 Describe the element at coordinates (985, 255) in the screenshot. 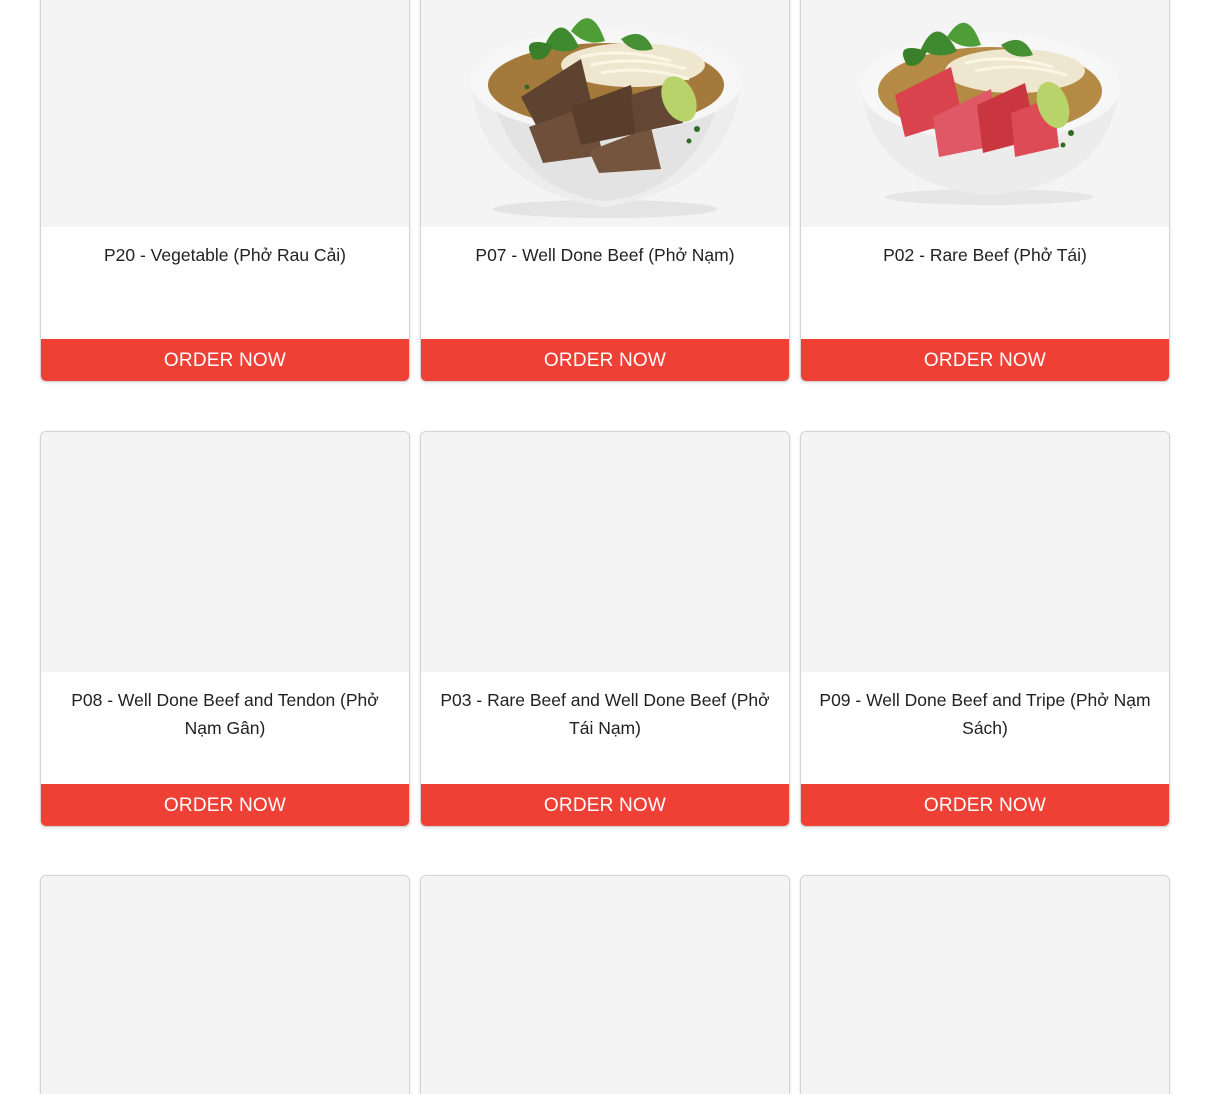

I see `menu-item-name: P02 - Rare Beef (Phở Tái)` at that location.